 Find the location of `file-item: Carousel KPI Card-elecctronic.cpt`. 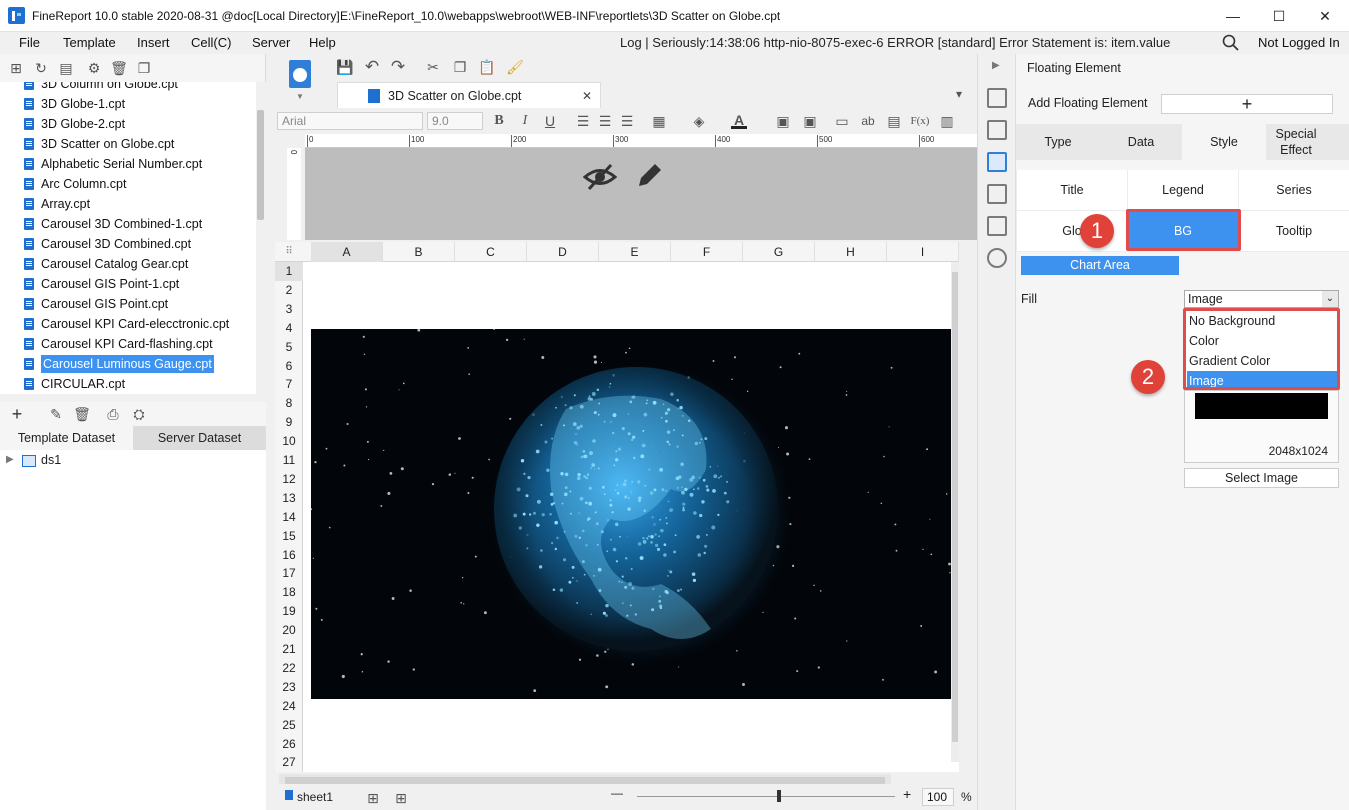

file-item: Carousel KPI Card-elecctronic.cpt is located at coordinates (126, 324).